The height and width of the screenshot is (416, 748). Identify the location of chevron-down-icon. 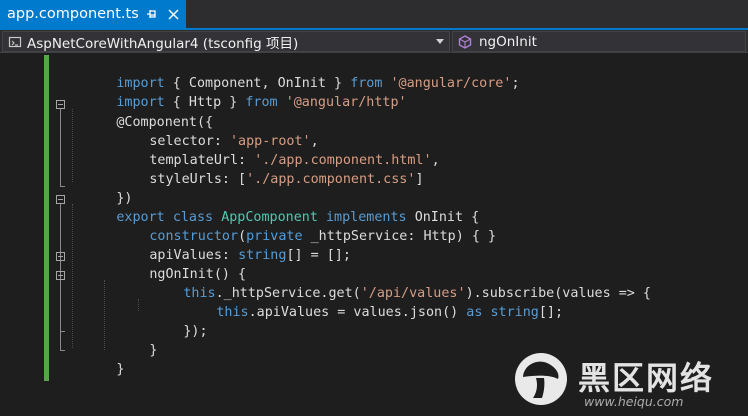
(440, 41).